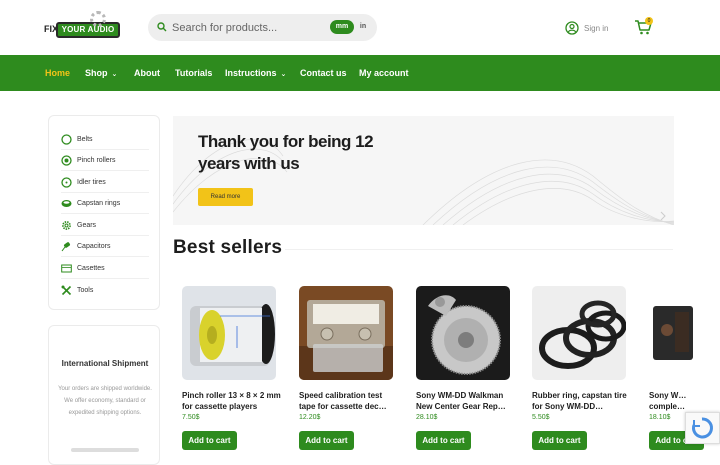  What do you see at coordinates (541, 417) in the screenshot?
I see `product-price: 5.50$` at bounding box center [541, 417].